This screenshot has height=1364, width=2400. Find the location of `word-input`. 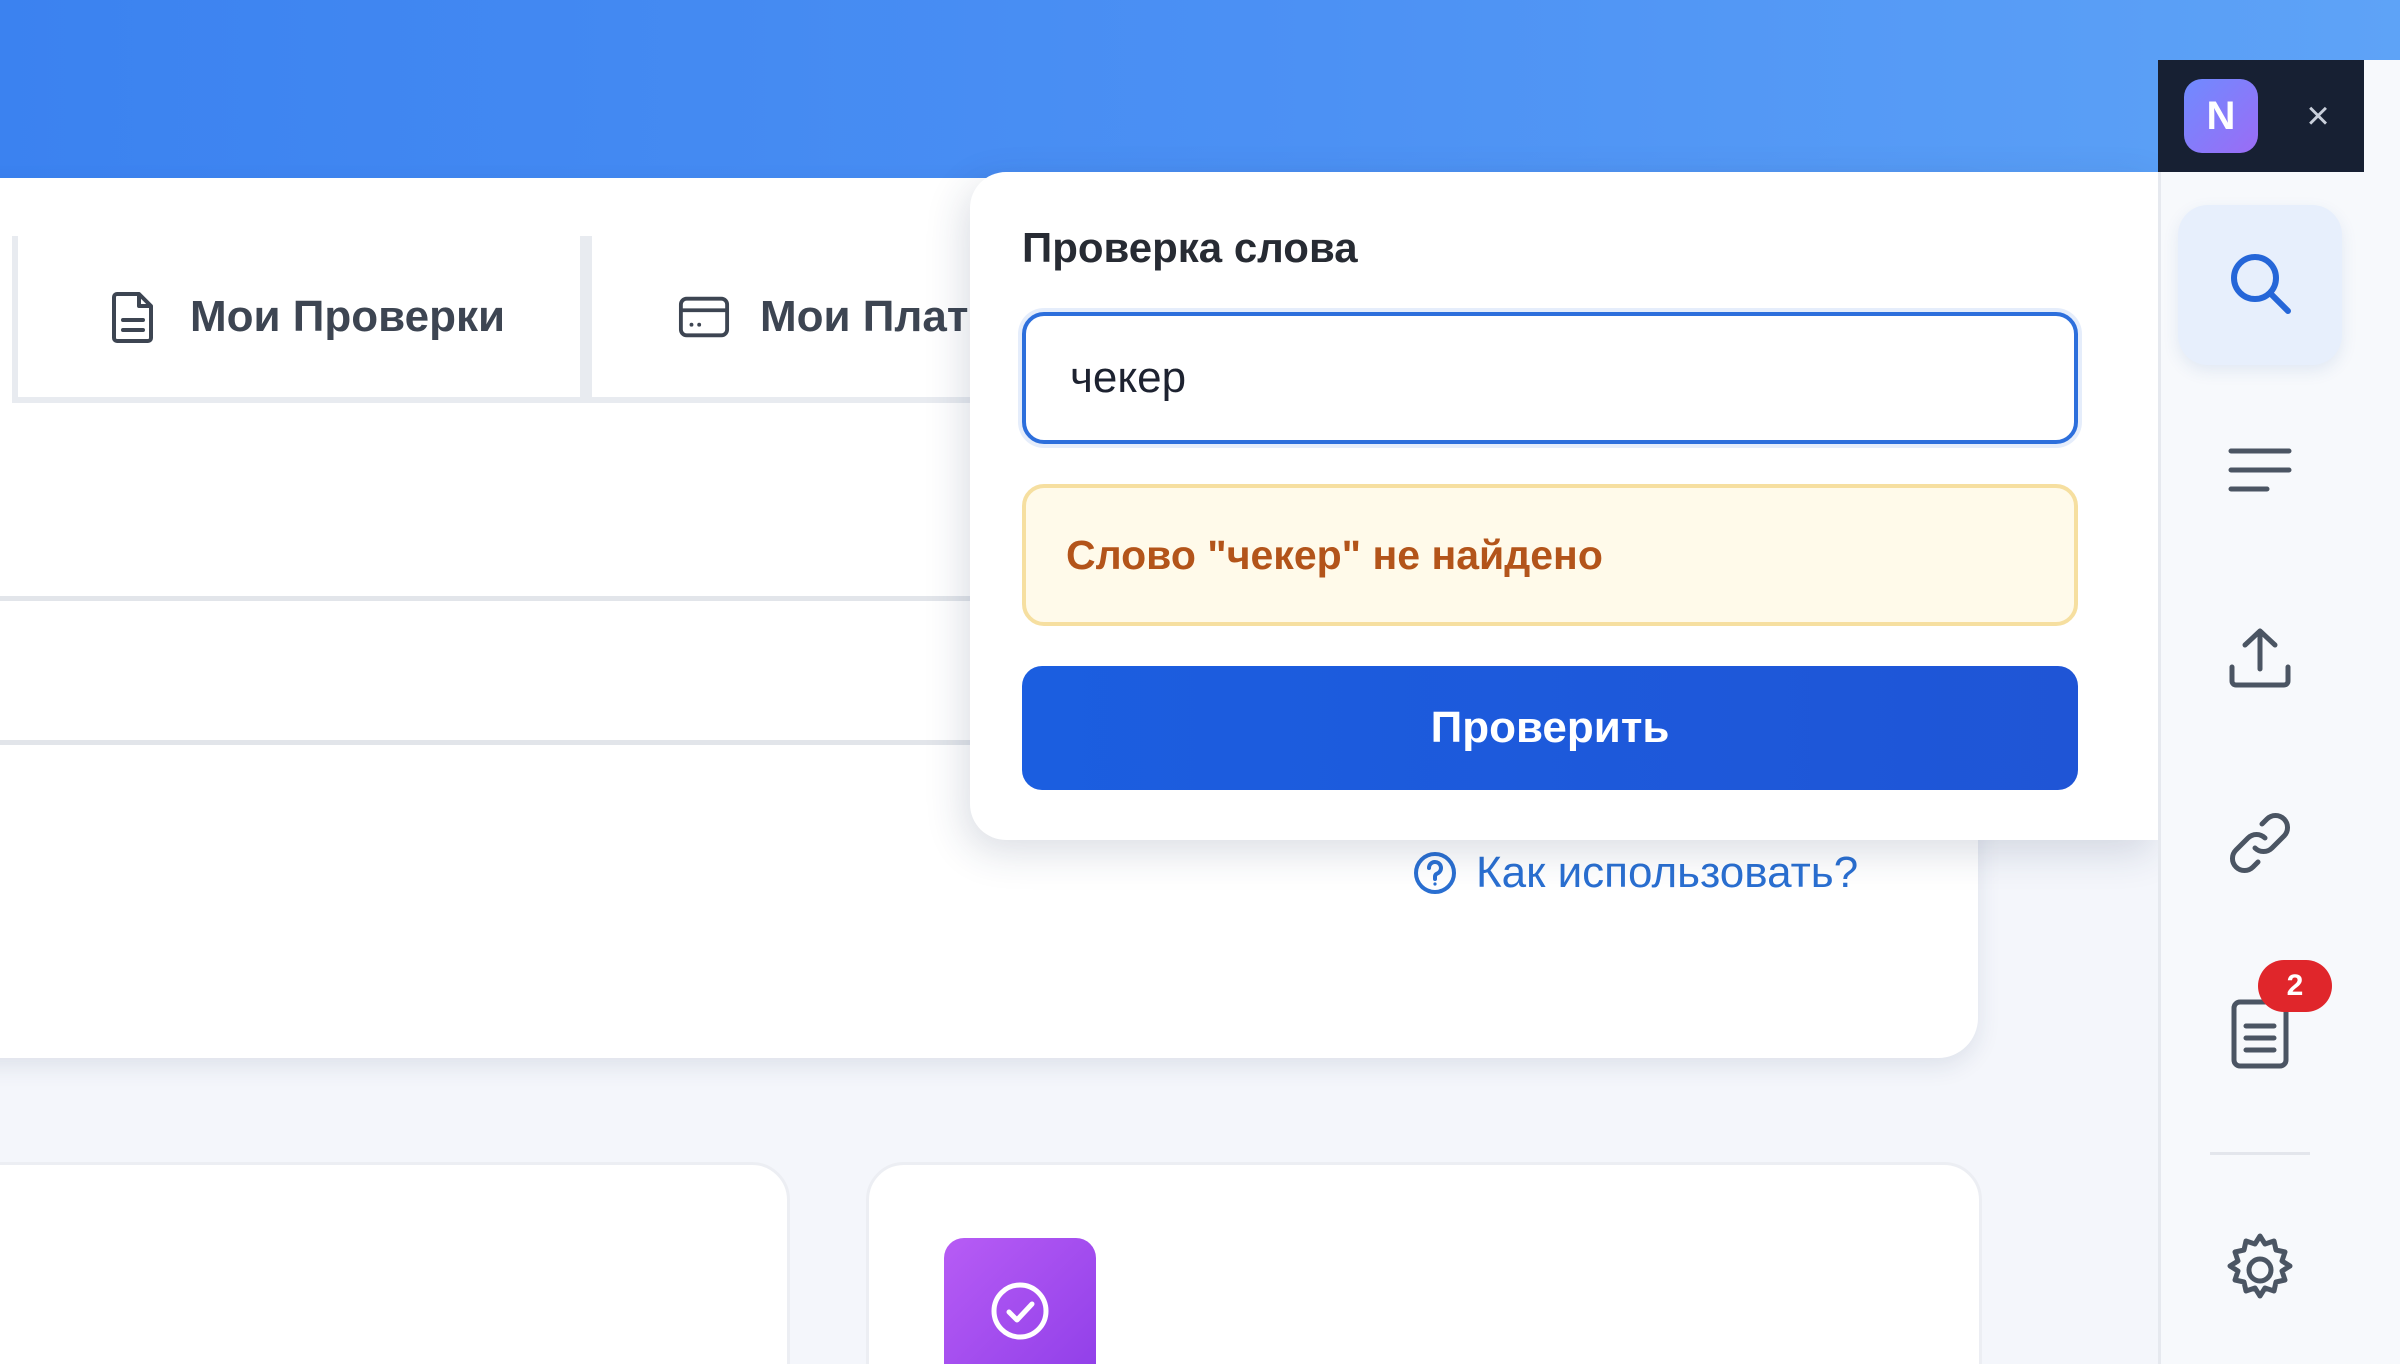

word-input is located at coordinates (1550, 378).